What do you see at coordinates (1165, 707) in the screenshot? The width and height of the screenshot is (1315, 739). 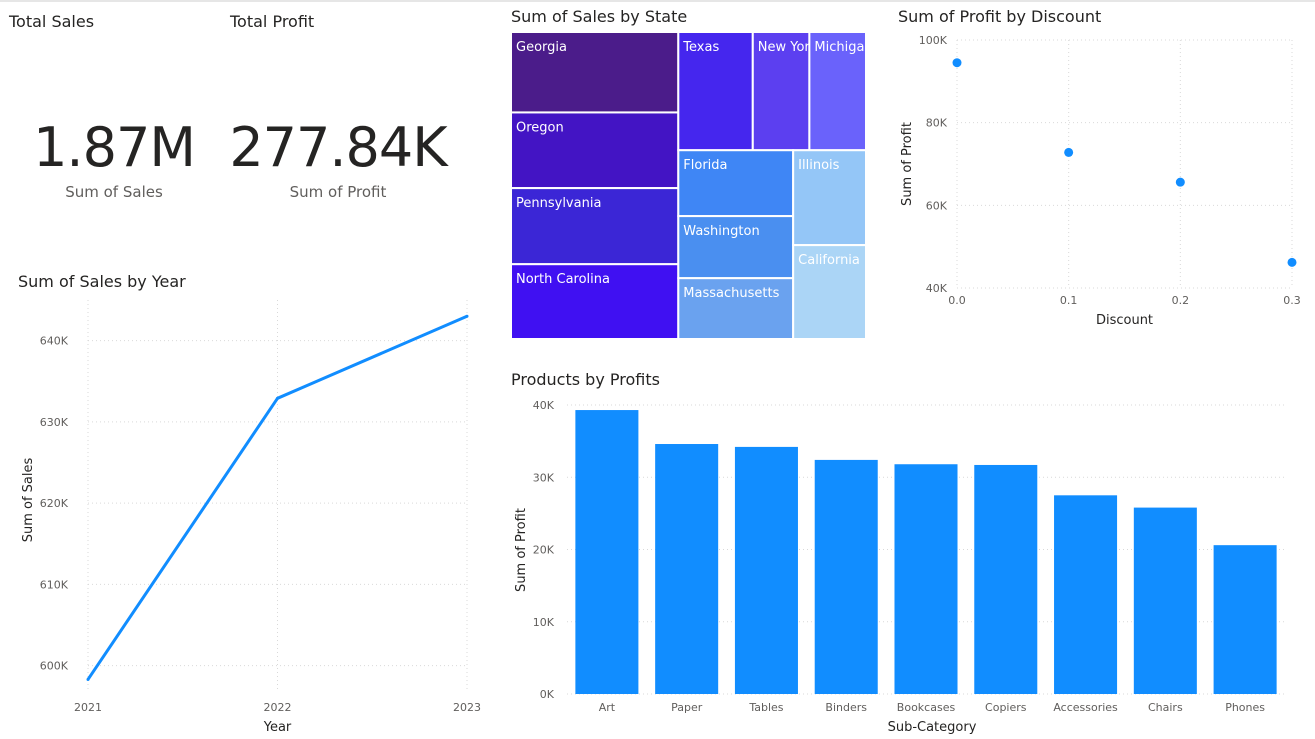 I see `x-tick-label: Chairs` at bounding box center [1165, 707].